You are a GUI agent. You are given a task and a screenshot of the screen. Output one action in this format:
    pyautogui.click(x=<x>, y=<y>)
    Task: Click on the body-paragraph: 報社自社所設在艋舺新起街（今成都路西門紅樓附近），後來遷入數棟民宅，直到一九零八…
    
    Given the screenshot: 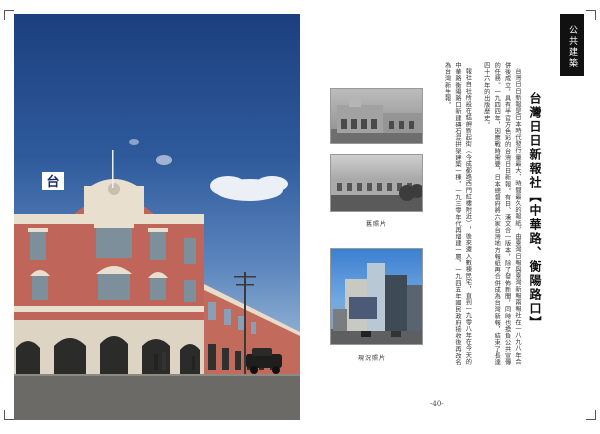 What is the action you would take?
    pyautogui.click(x=457, y=214)
    